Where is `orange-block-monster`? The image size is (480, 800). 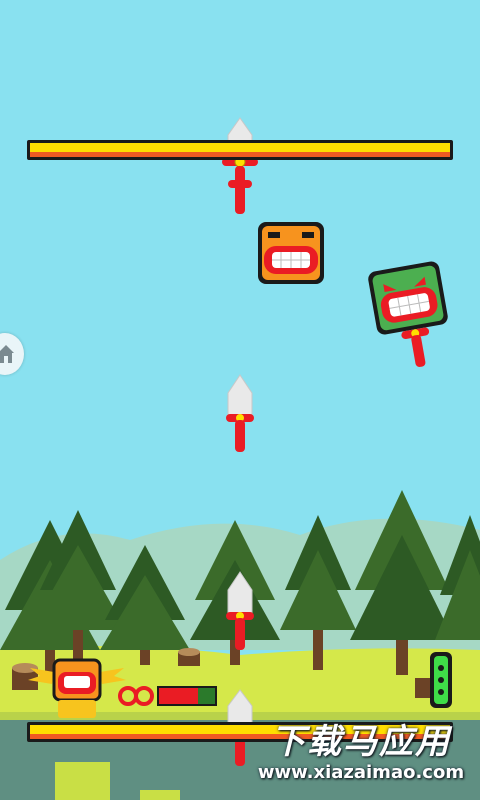
orange-block-monster is located at coordinates (291, 253).